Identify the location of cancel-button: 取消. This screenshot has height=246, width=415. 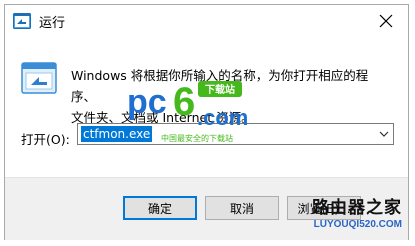
(242, 208).